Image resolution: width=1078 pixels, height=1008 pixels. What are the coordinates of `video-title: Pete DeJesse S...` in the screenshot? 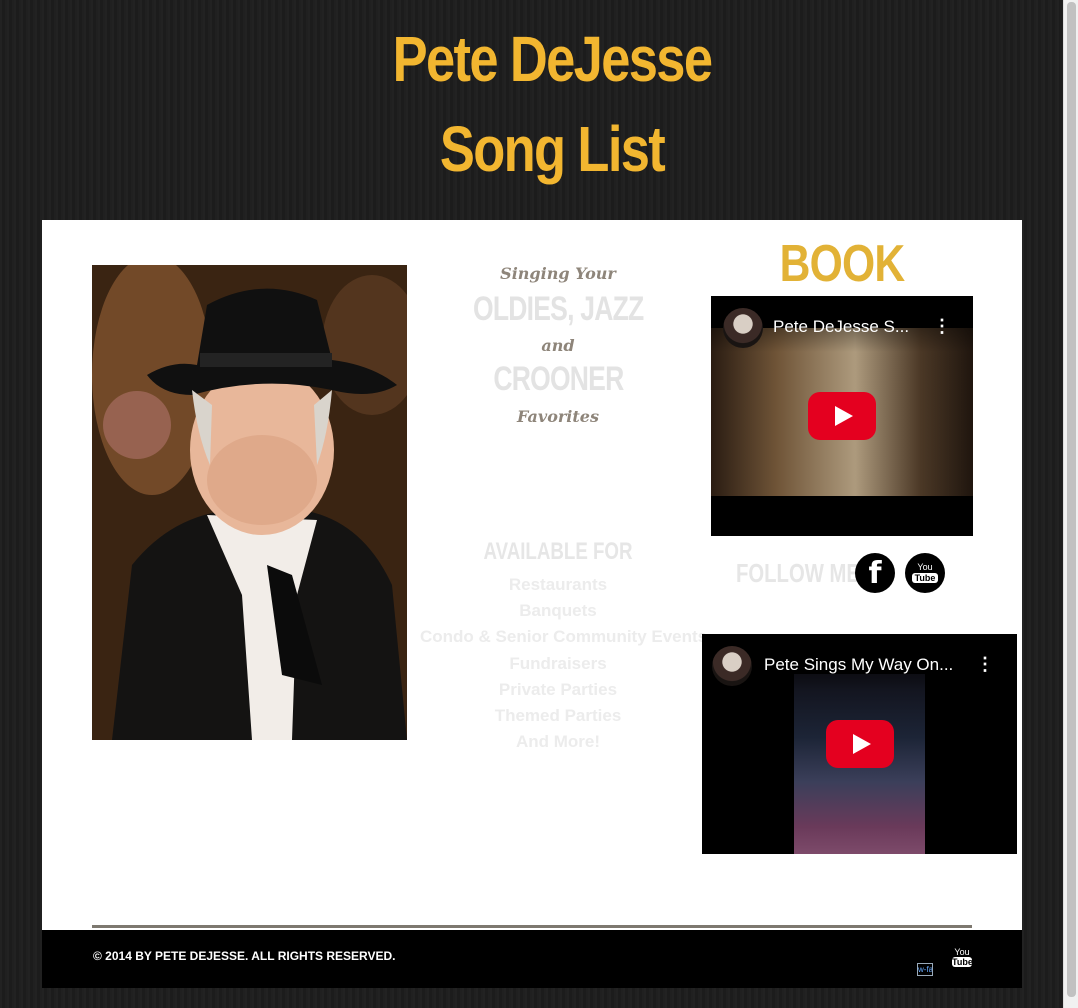 It's located at (848, 327).